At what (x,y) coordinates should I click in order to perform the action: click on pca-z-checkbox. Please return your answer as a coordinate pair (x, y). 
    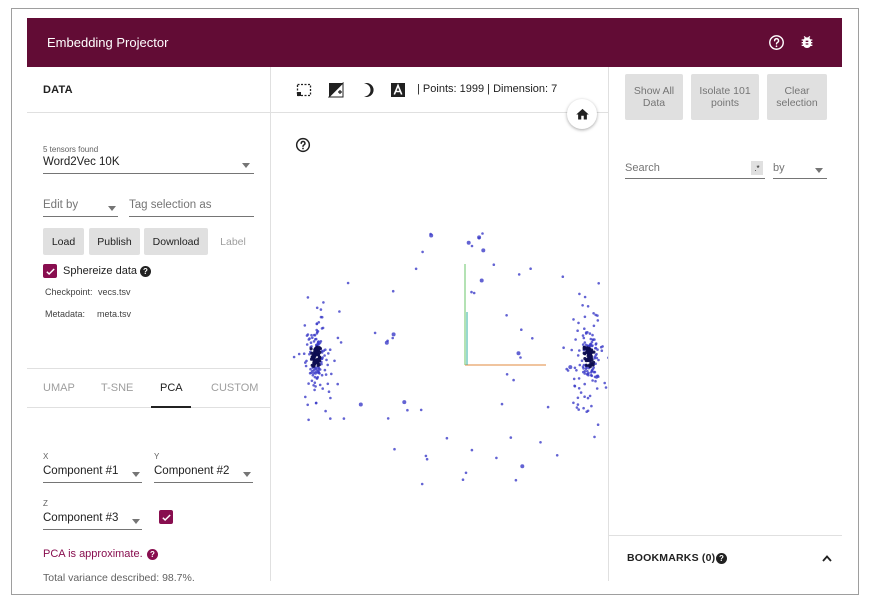
    Looking at the image, I should click on (166, 517).